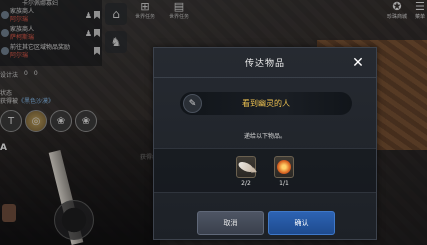  I want to click on feather-quill-icon: ✎, so click(192, 103).